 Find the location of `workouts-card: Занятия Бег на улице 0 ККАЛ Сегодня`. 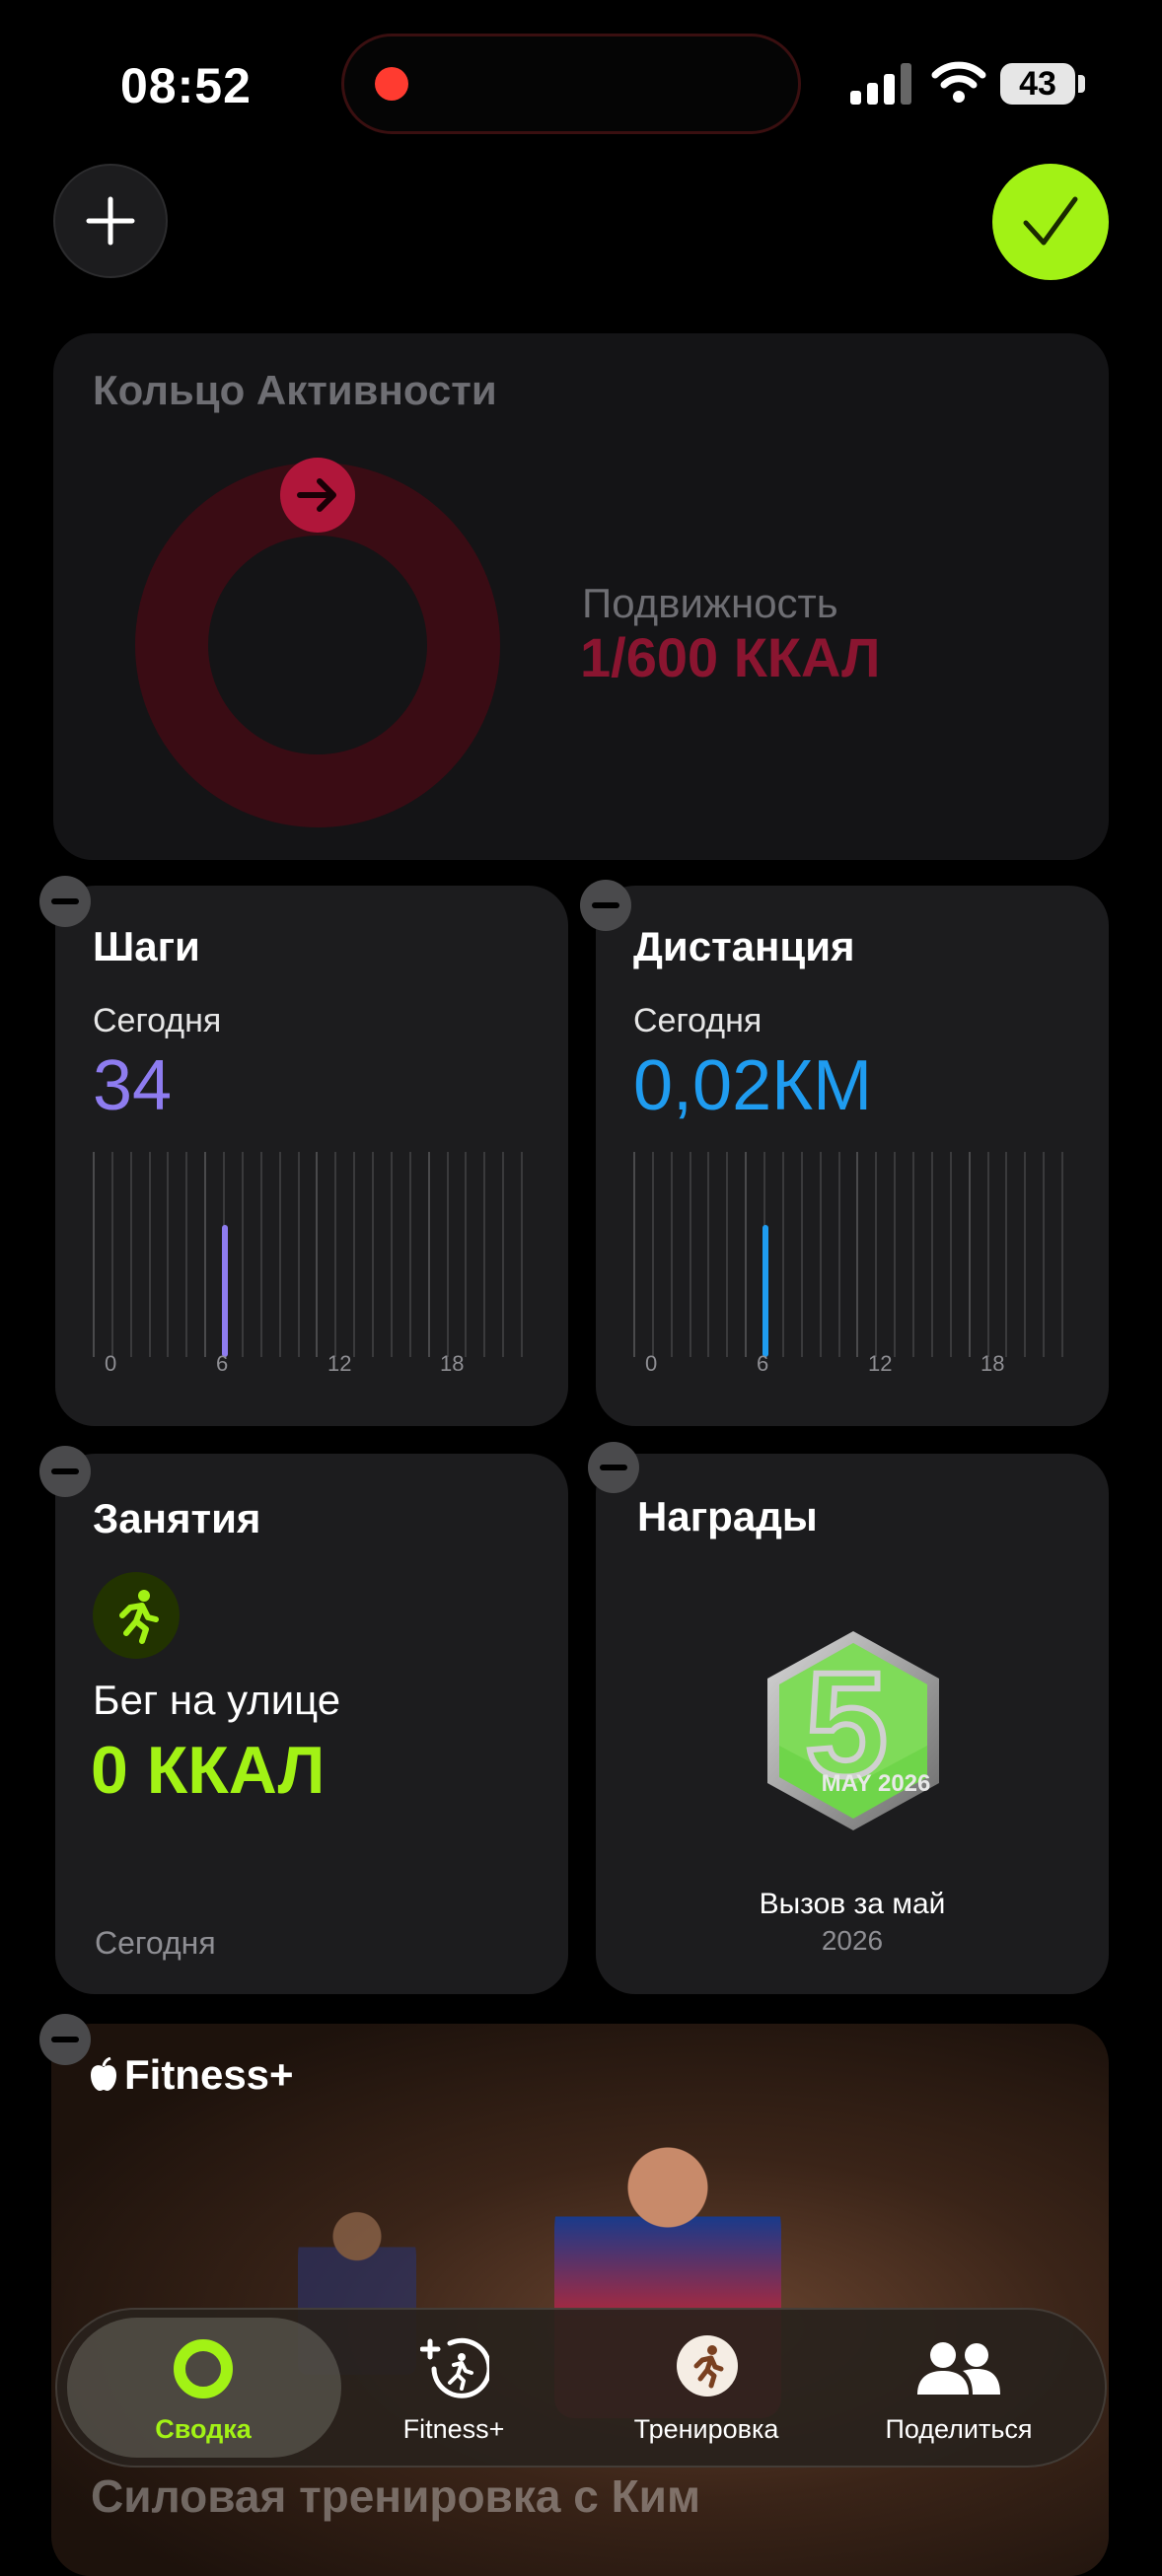

workouts-card: Занятия Бег на улице 0 ККАЛ Сегодня is located at coordinates (311, 1724).